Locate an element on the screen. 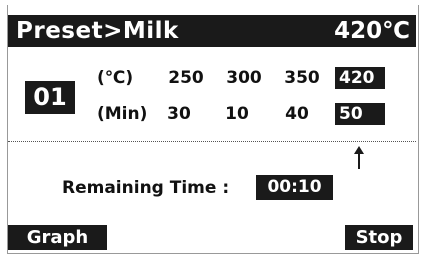 This screenshot has height=259, width=424. temp-cell-4-selected: 420 is located at coordinates (360, 78).